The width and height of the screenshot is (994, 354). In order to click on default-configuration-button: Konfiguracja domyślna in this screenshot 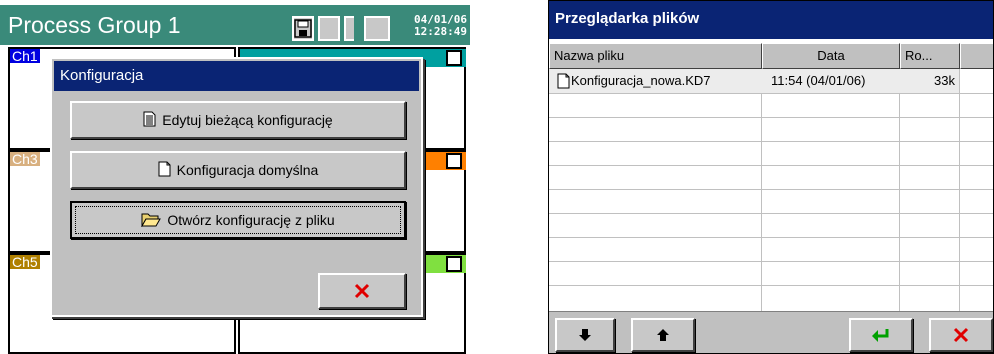, I will do `click(238, 170)`.